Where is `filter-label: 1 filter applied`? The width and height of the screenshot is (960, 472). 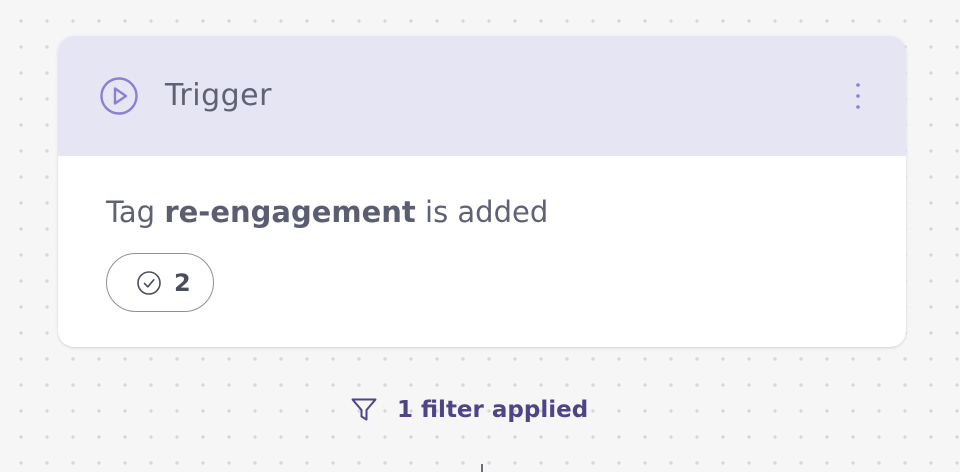 filter-label: 1 filter applied is located at coordinates (493, 410).